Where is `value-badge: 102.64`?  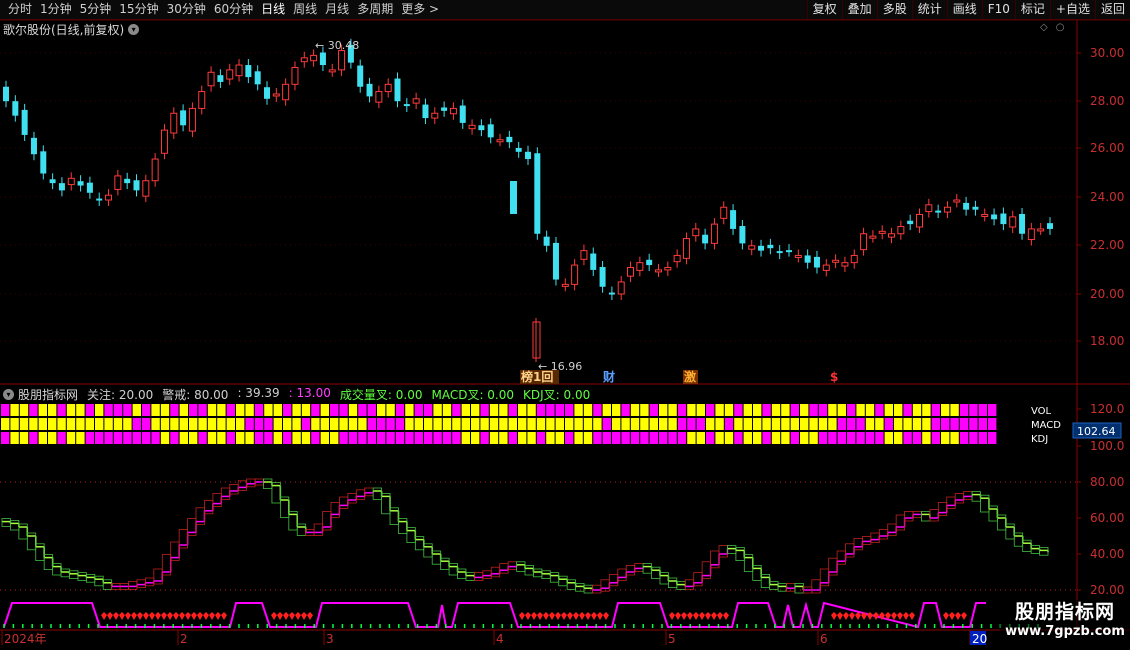 value-badge: 102.64 is located at coordinates (1096, 431).